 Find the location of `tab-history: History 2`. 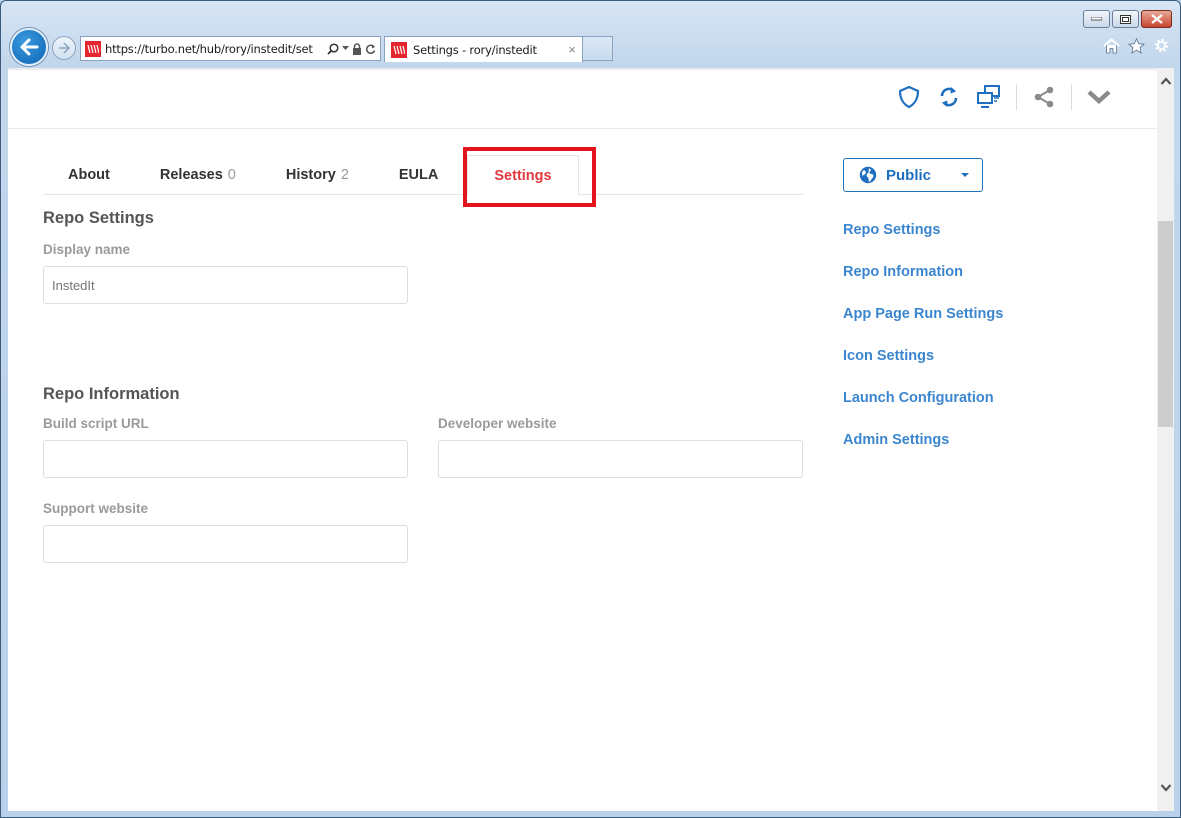

tab-history: History 2 is located at coordinates (317, 175).